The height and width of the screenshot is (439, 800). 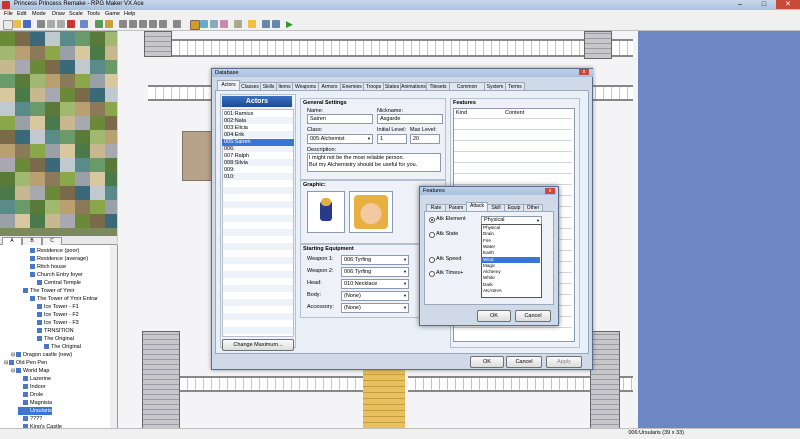 I want to click on map-tree-item: ⊟ Old Pen Pen, so click(x=25, y=363).